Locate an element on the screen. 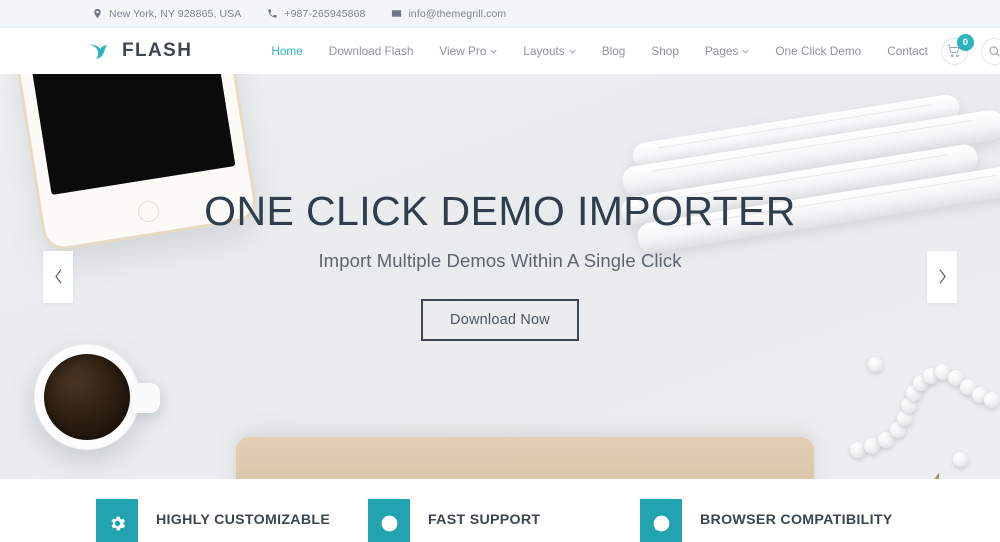 The height and width of the screenshot is (542, 1000). nav-label: Contact is located at coordinates (907, 51).